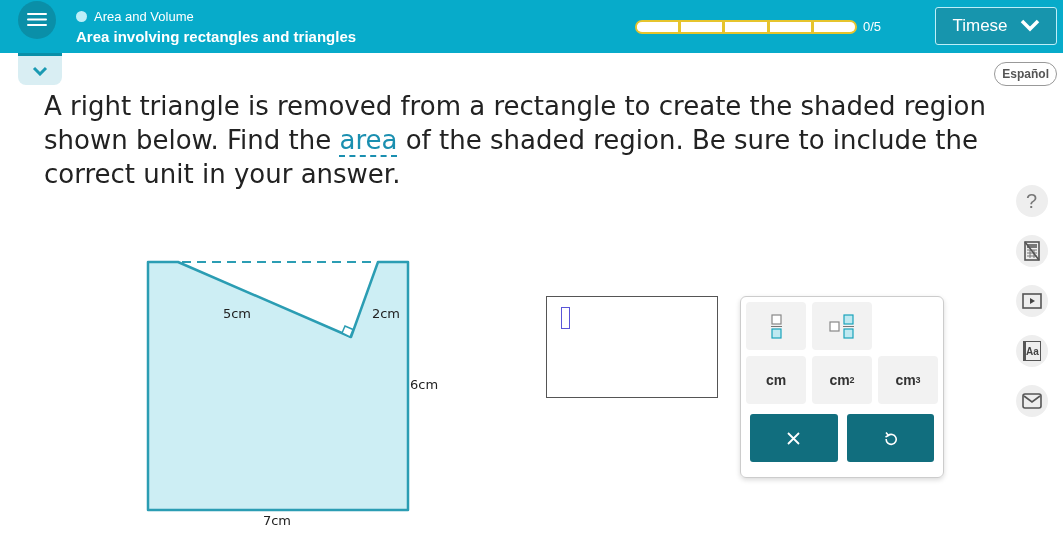  What do you see at coordinates (776, 326) in the screenshot?
I see `fraction-icon` at bounding box center [776, 326].